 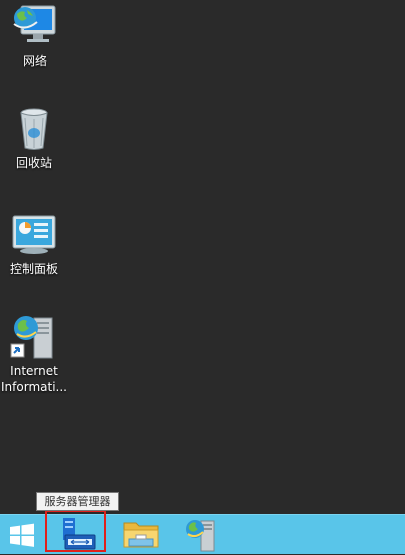 I want to click on highlight-box, so click(x=75, y=531).